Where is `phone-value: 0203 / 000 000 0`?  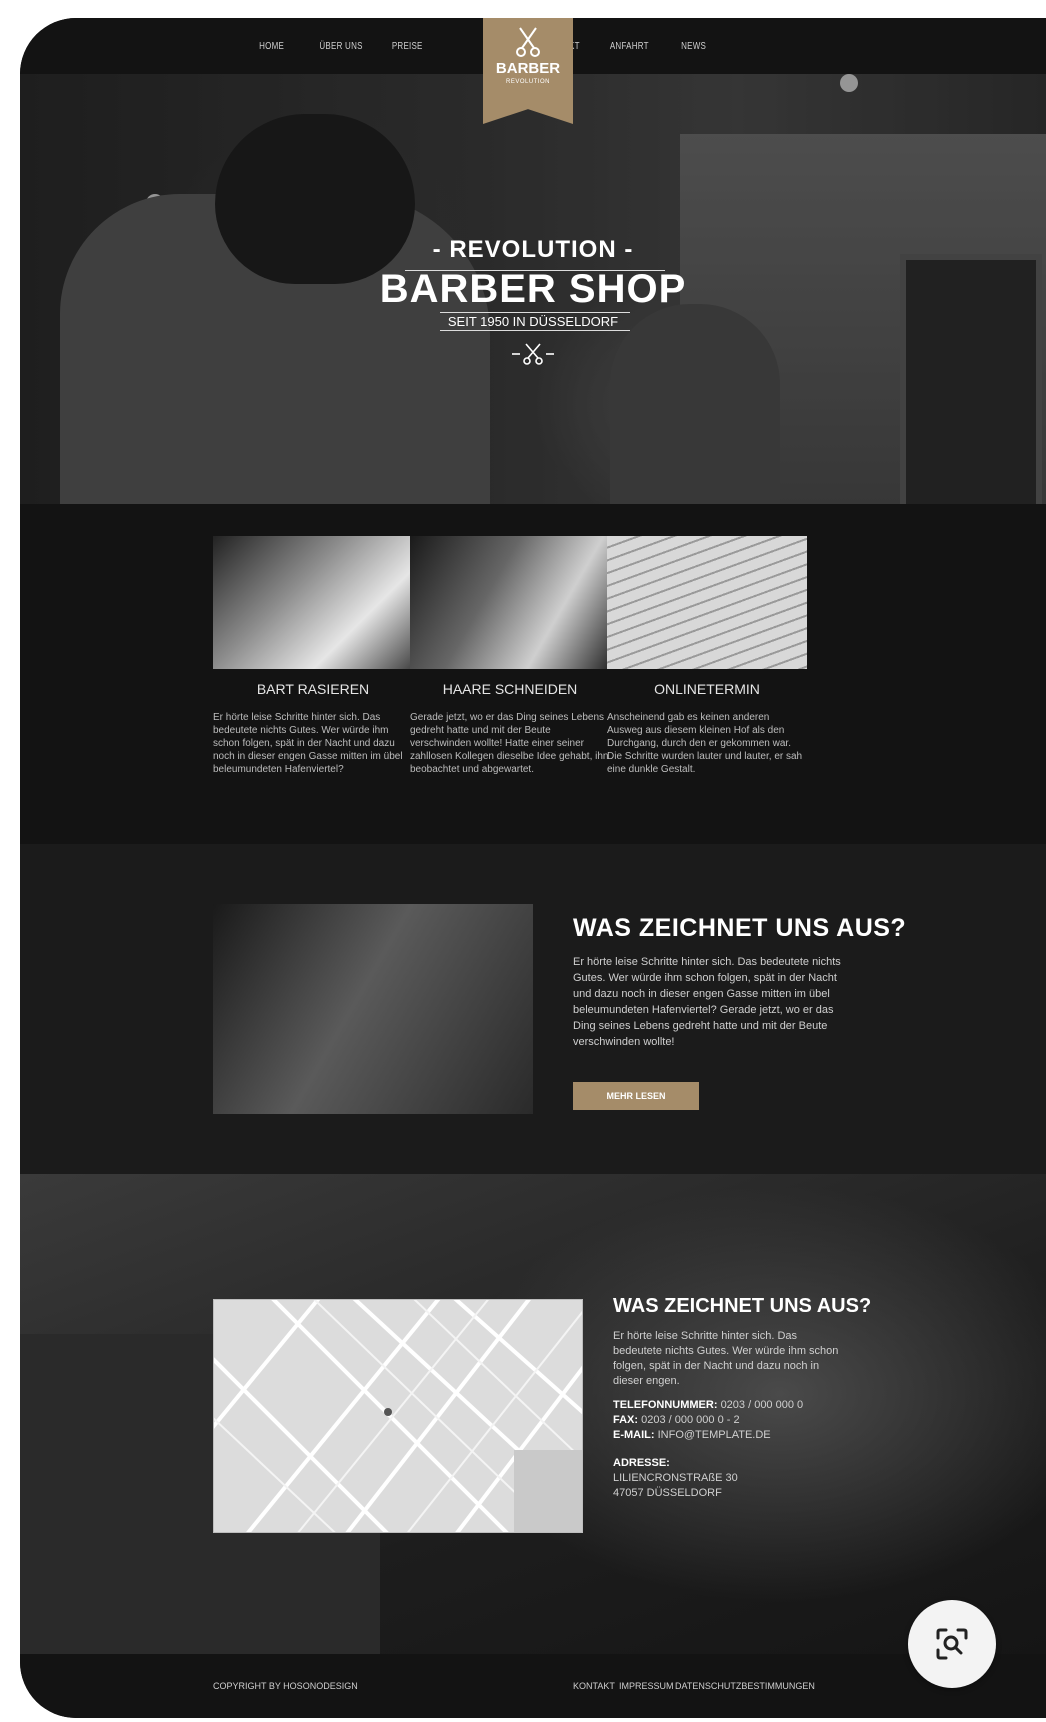
phone-value: 0203 / 000 000 0 is located at coordinates (762, 1405).